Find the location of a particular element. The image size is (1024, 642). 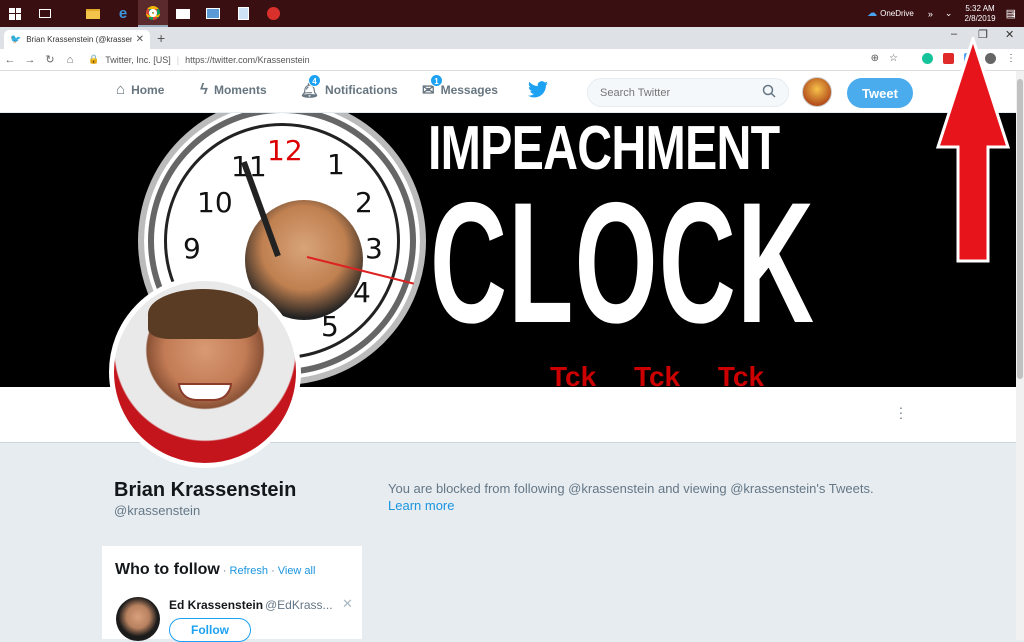

nav-moments-label: Moments is located at coordinates (240, 89).